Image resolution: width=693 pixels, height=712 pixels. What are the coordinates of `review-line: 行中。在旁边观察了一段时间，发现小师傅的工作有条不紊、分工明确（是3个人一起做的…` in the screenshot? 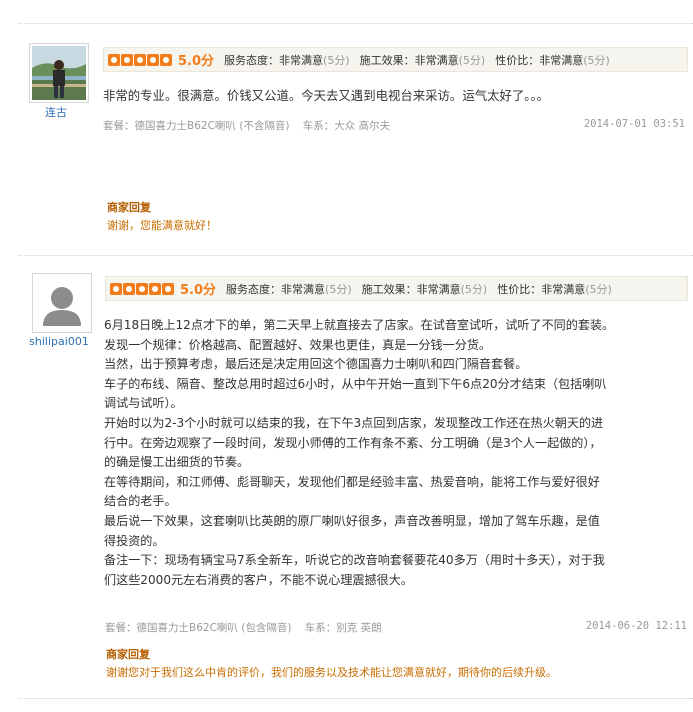 It's located at (353, 442).